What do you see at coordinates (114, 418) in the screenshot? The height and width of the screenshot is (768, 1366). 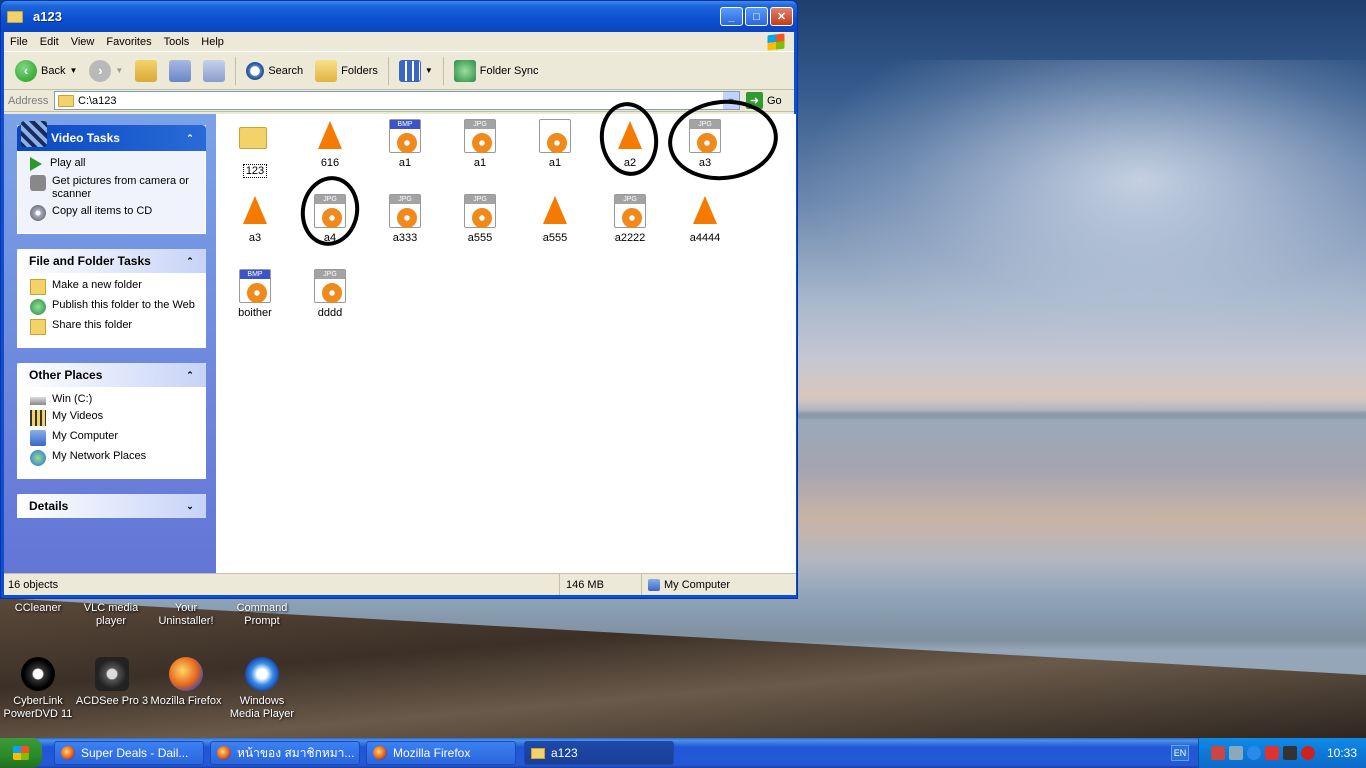 I see `other-place-my-videos: My Videos` at bounding box center [114, 418].